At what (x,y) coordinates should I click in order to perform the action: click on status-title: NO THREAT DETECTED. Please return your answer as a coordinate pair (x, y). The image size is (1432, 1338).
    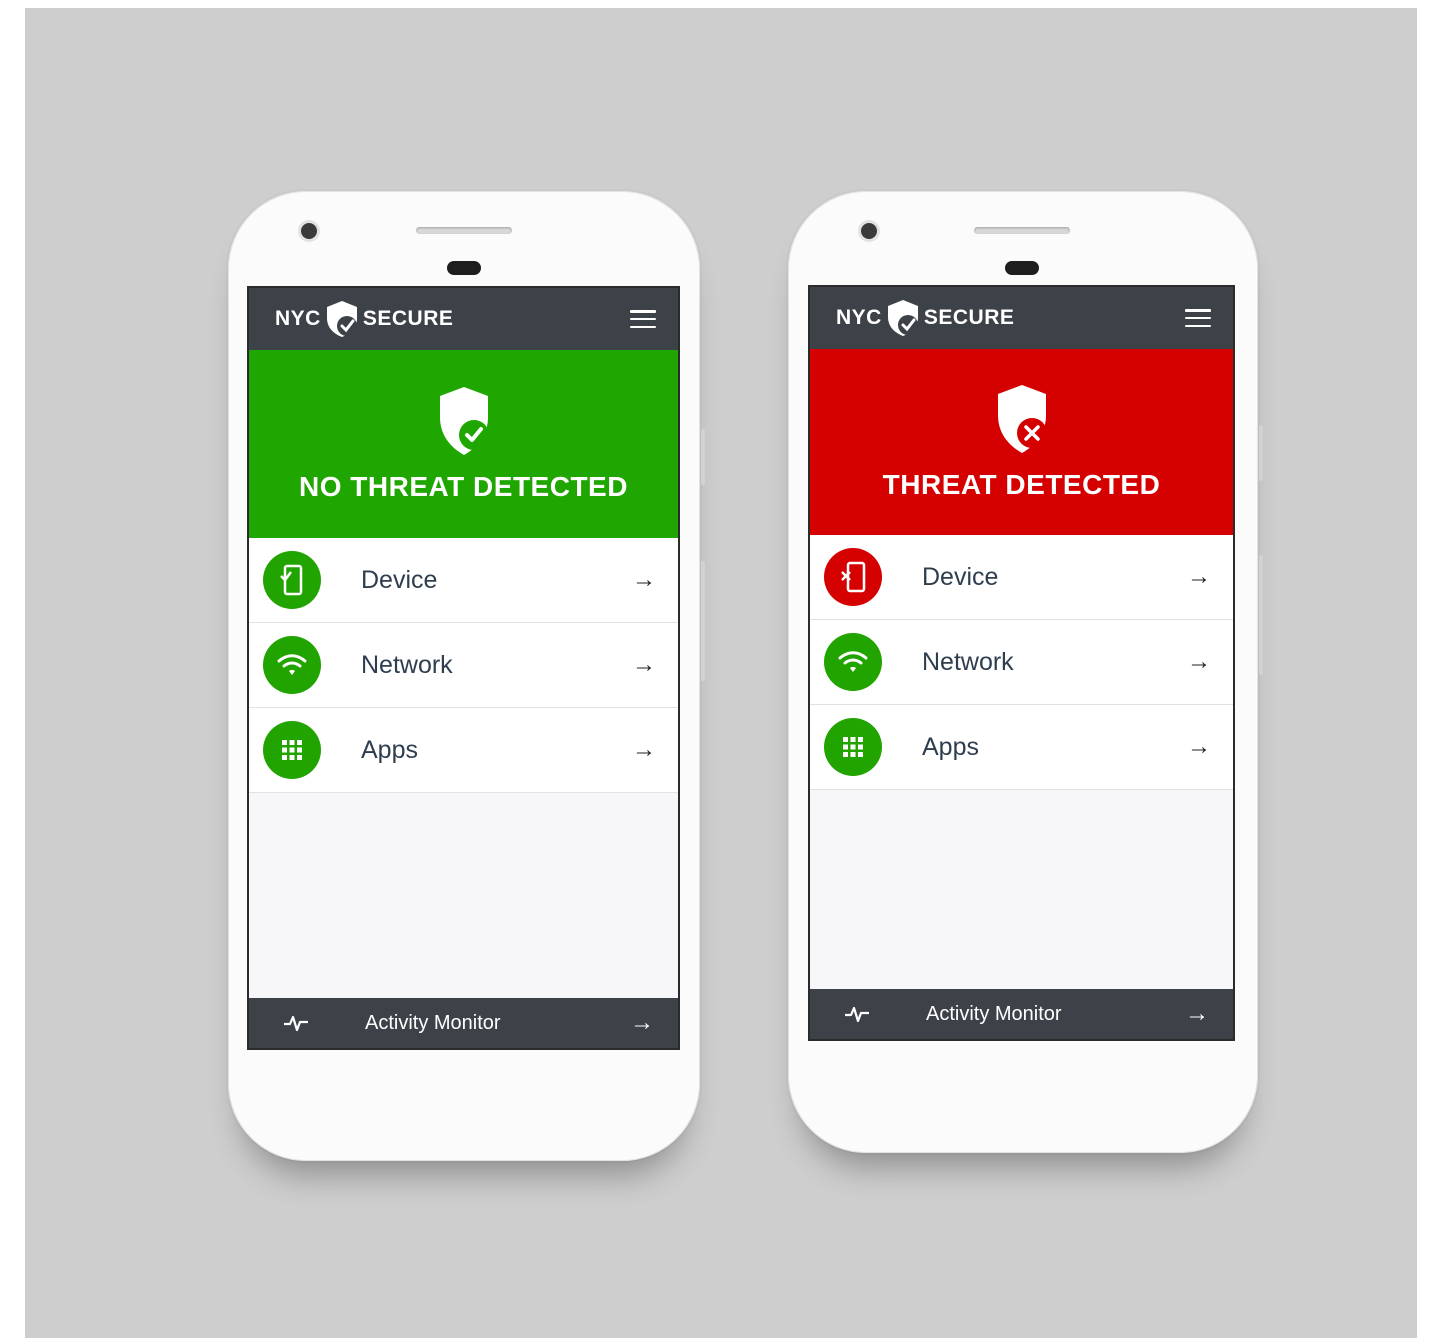
    Looking at the image, I should click on (463, 486).